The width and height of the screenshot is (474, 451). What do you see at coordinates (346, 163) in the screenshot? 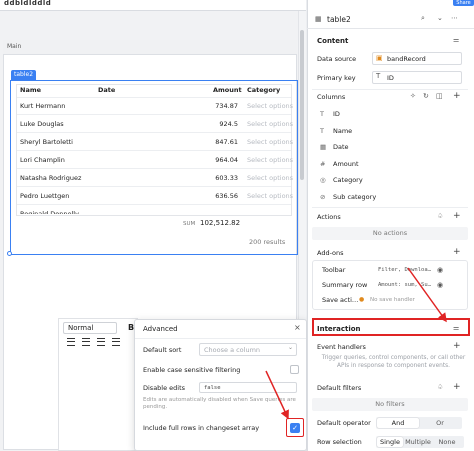
I see `column-item-label: Amount` at bounding box center [346, 163].